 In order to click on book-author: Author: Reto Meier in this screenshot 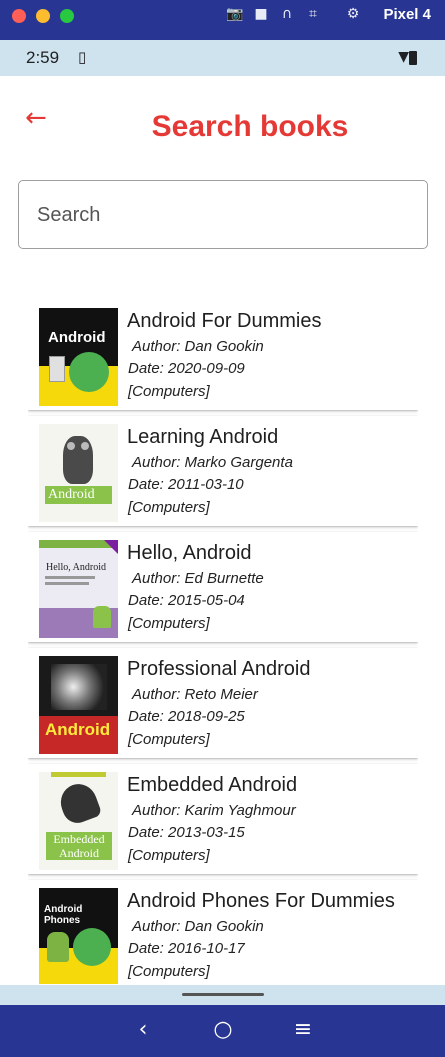, I will do `click(195, 694)`.